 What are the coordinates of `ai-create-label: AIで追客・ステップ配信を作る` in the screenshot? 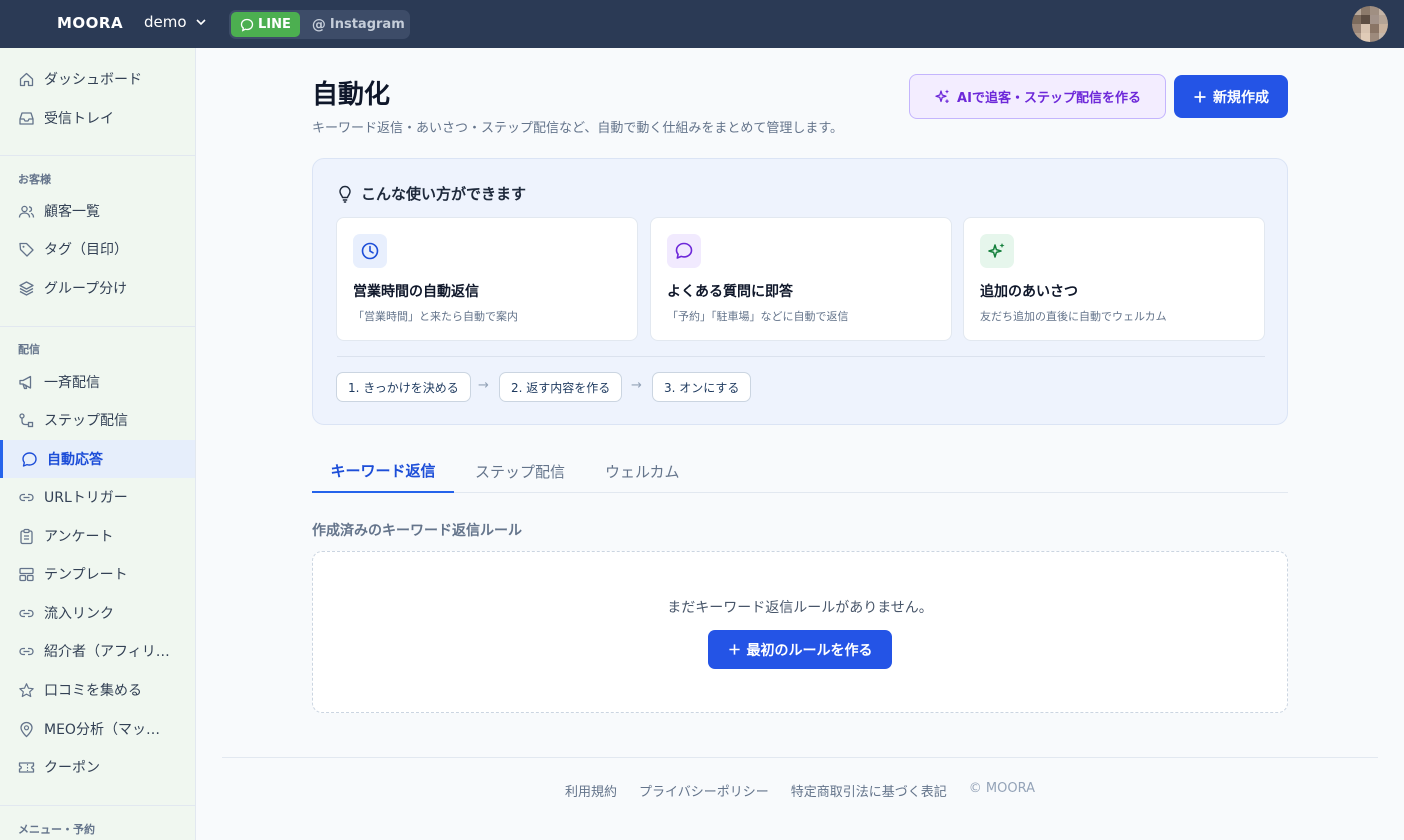 It's located at (1049, 98).